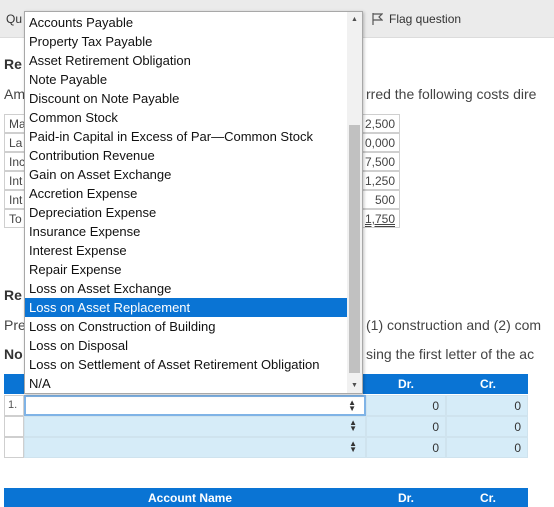 The image size is (554, 507). What do you see at coordinates (186, 231) in the screenshot?
I see `dropdown-option: Insurance Expense` at bounding box center [186, 231].